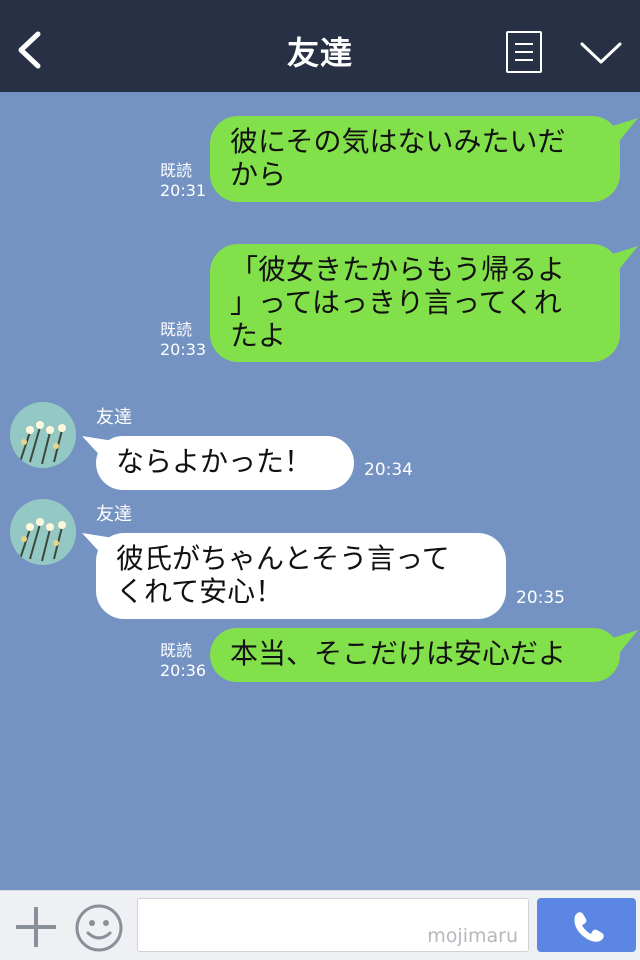 The width and height of the screenshot is (640, 960). Describe the element at coordinates (415, 159) in the screenshot. I see `message-bubble-mine: 彼にその気はないみたいだ から` at that location.